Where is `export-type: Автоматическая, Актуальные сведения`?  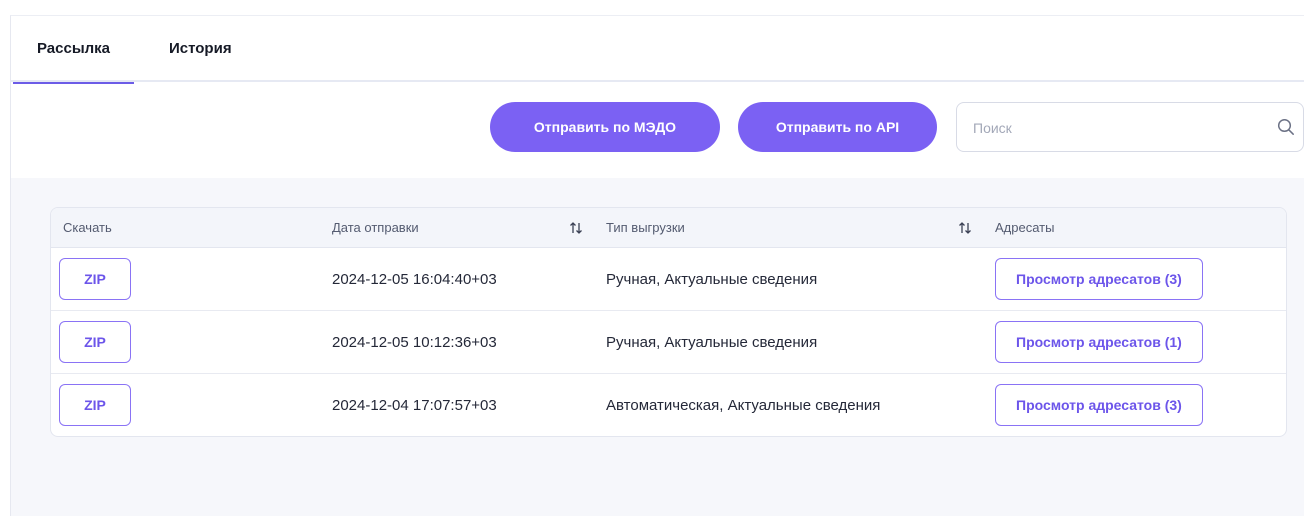
export-type: Автоматическая, Актуальные сведения is located at coordinates (743, 405).